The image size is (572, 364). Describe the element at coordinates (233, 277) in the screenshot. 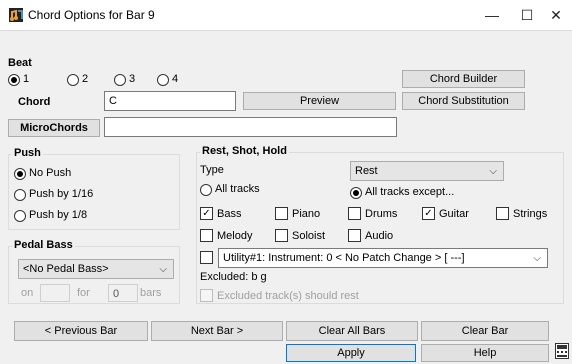

I see `excluded-text: Excluded: b g` at that location.